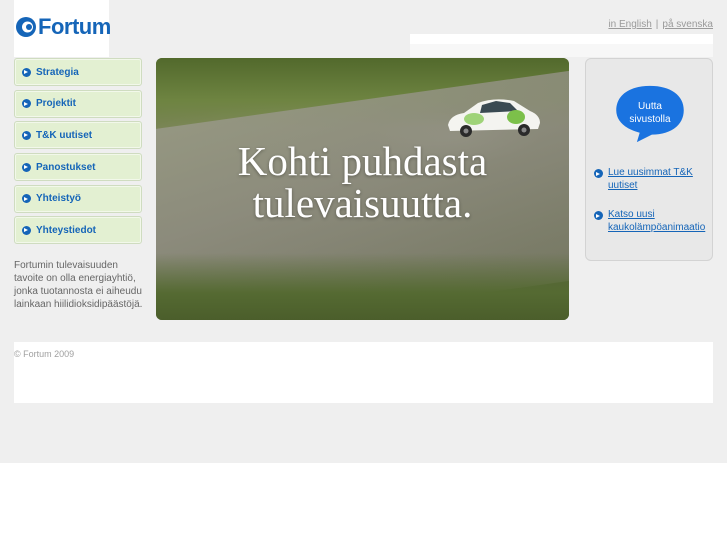 This screenshot has width=727, height=545. What do you see at coordinates (66, 230) in the screenshot?
I see `sidebar-item-label: Yhteystiedot` at bounding box center [66, 230].